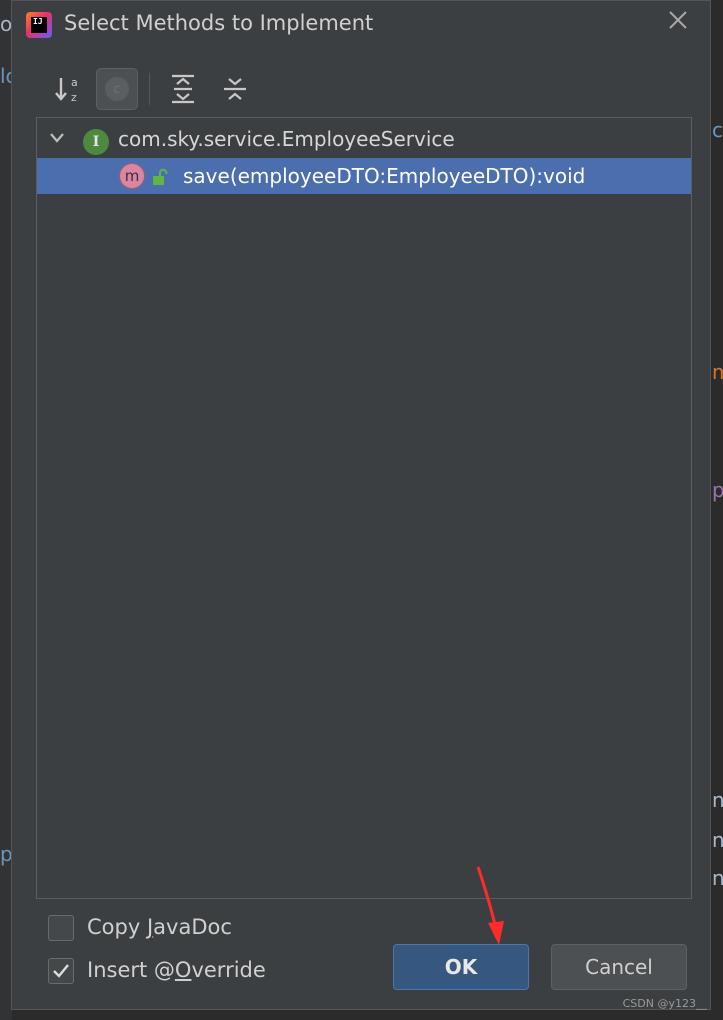 Image resolution: width=723 pixels, height=1020 pixels. Describe the element at coordinates (461, 967) in the screenshot. I see `ok-button: OK` at that location.